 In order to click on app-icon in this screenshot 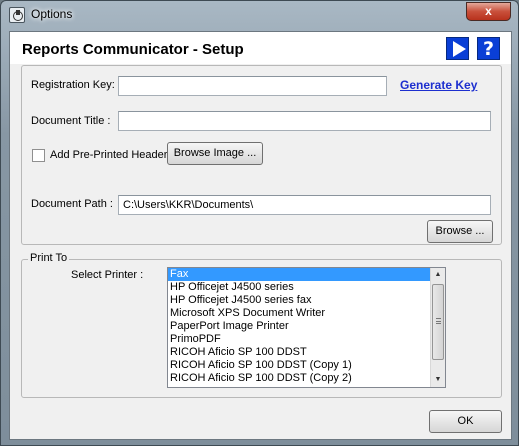, I will do `click(17, 15)`.